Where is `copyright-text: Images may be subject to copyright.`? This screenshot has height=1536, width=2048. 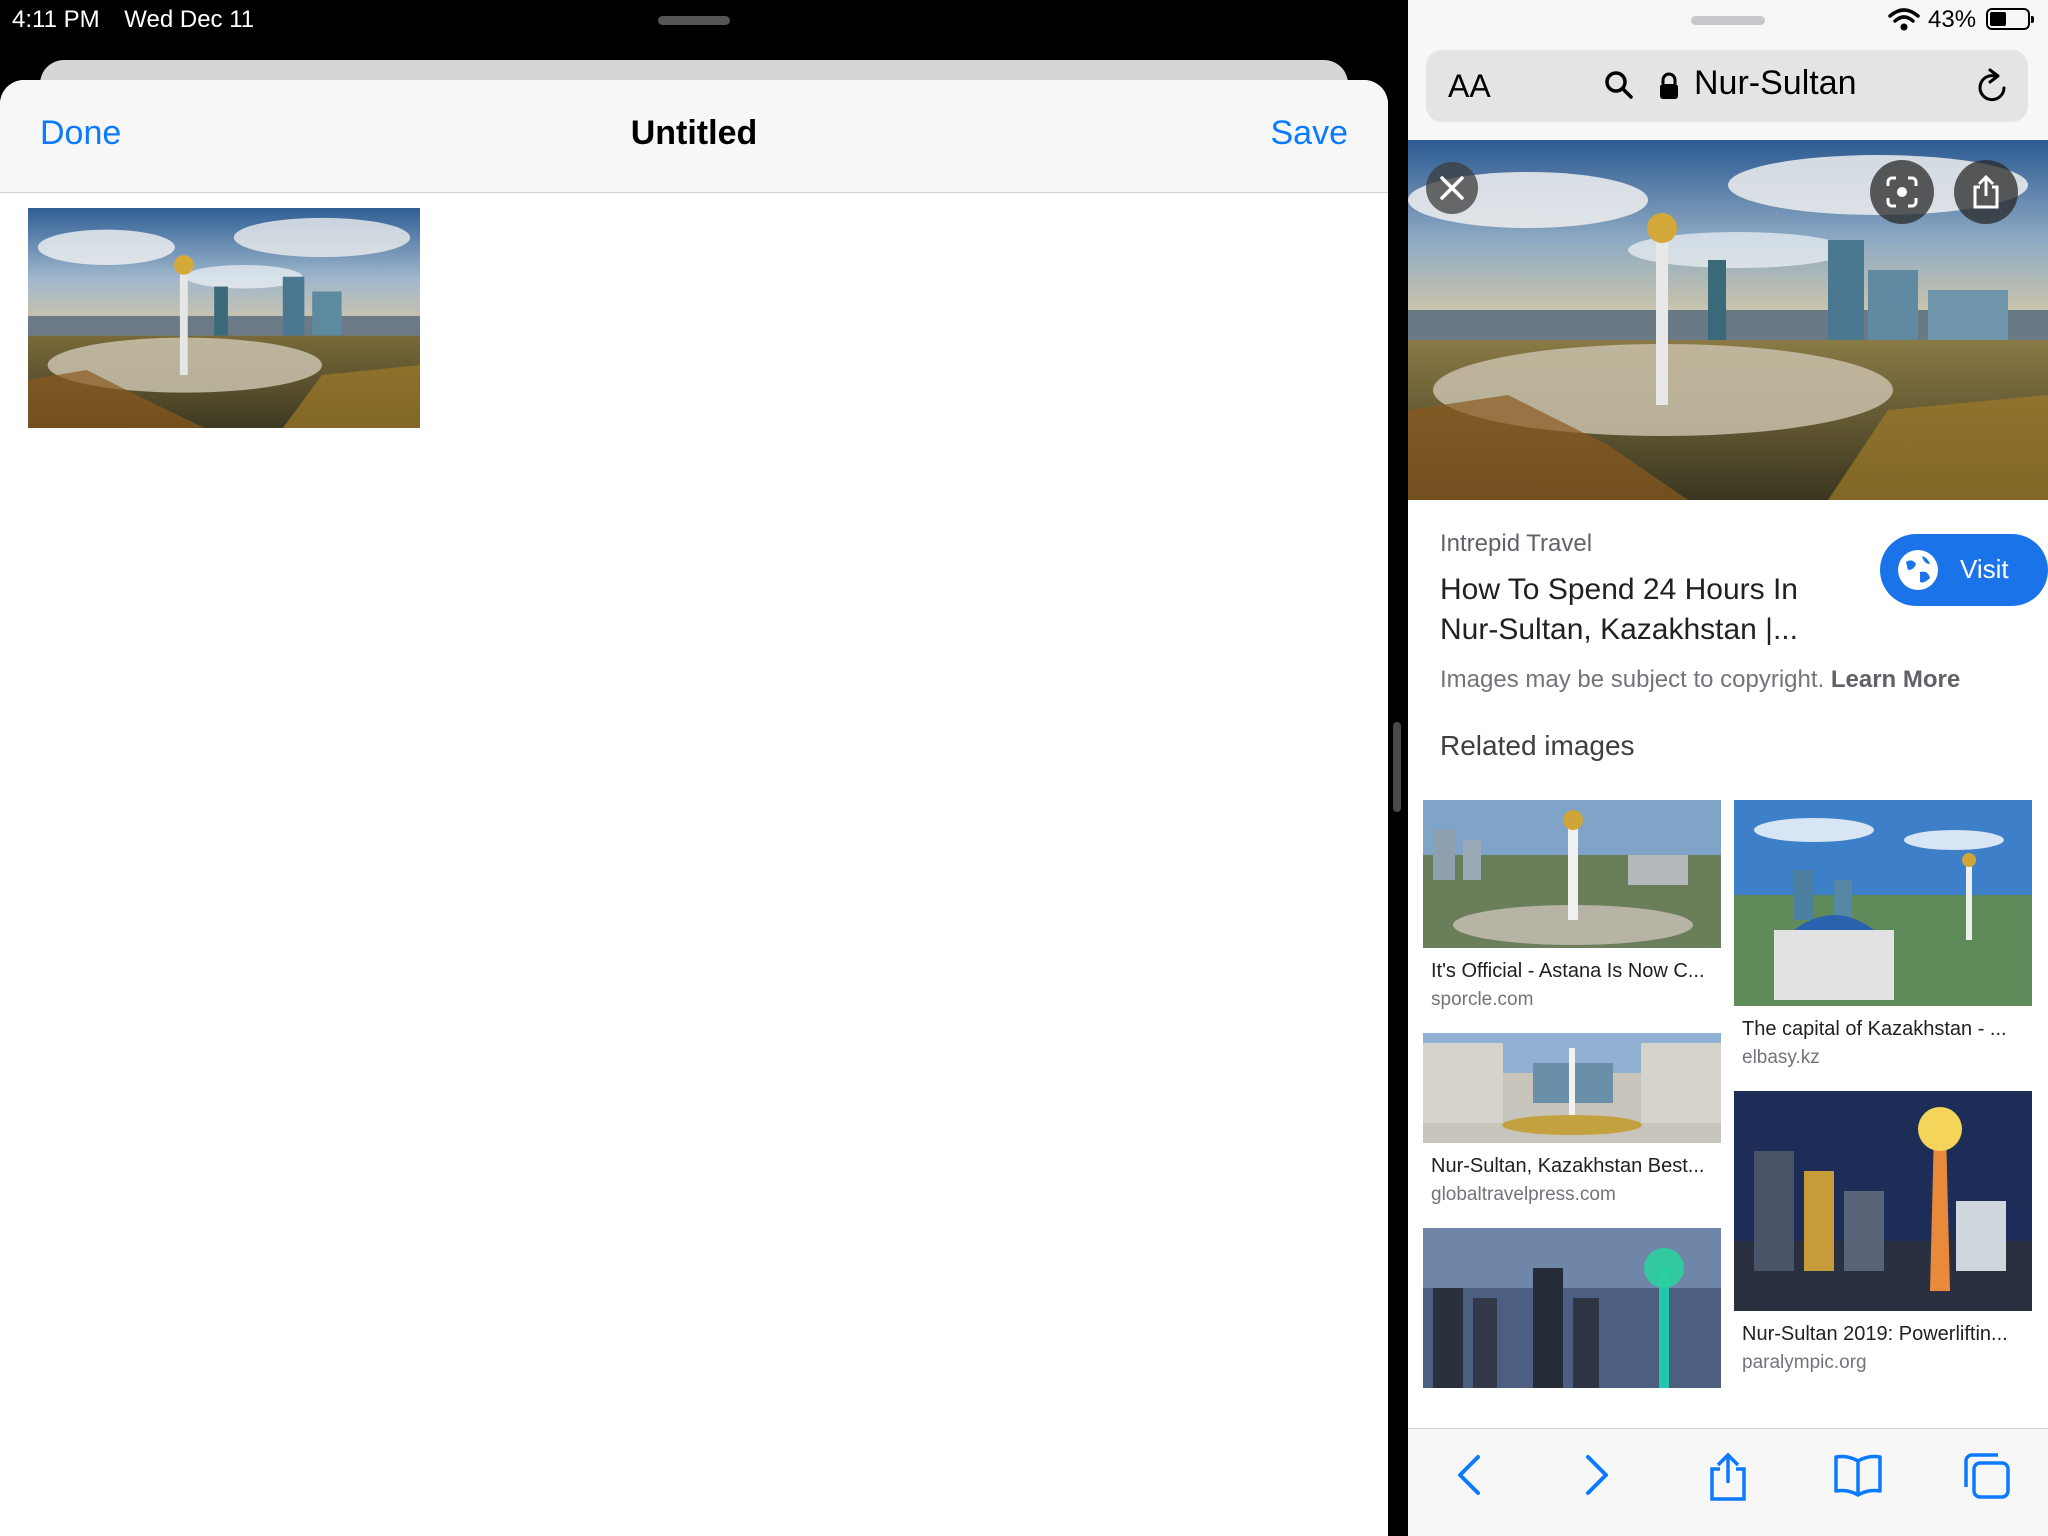
copyright-text: Images may be subject to copyright. is located at coordinates (1632, 679).